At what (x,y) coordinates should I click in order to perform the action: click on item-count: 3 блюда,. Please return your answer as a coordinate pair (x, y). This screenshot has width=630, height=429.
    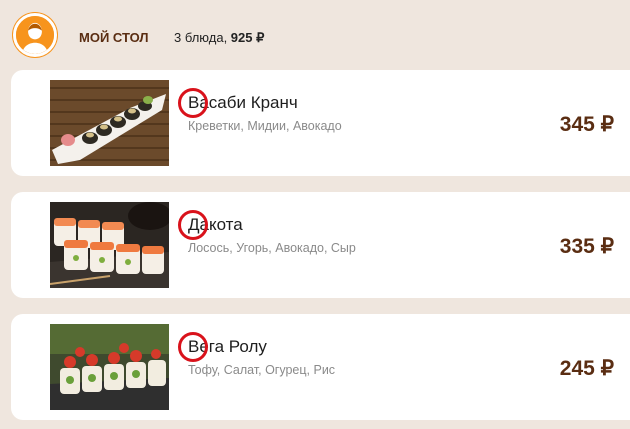
    Looking at the image, I should click on (202, 37).